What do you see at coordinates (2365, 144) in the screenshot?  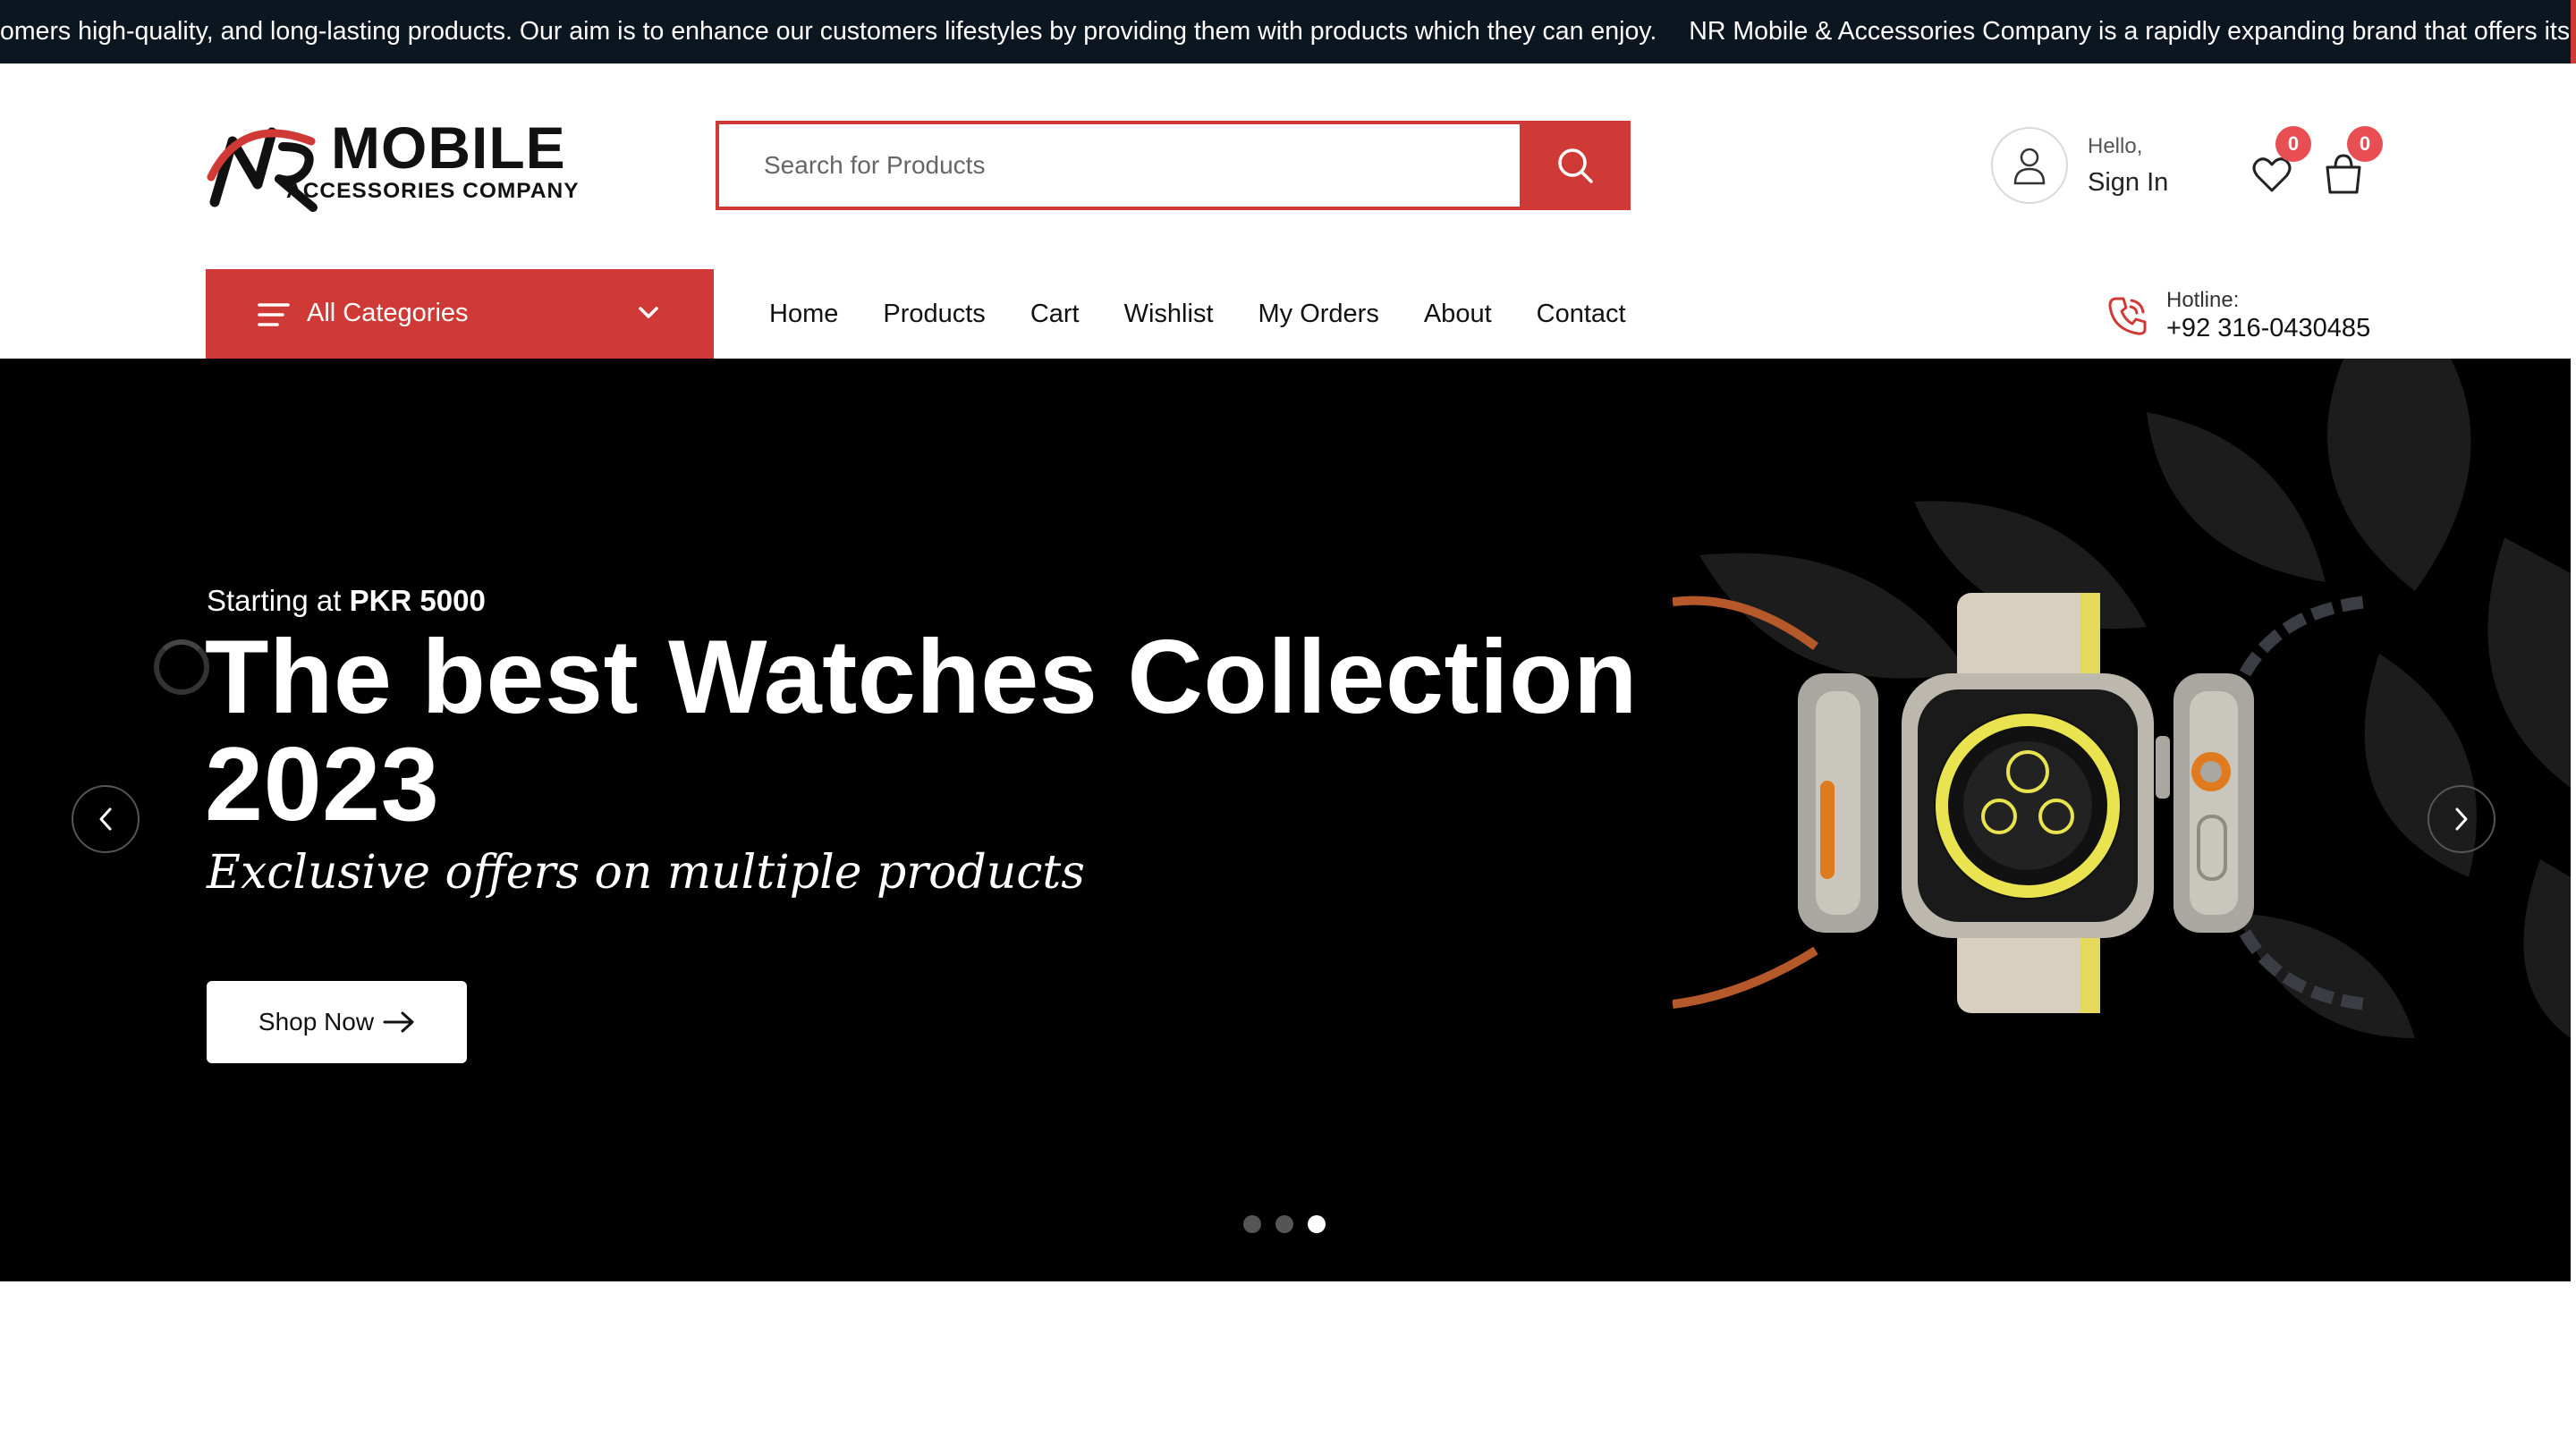 I see `cart-count-badge: 0` at bounding box center [2365, 144].